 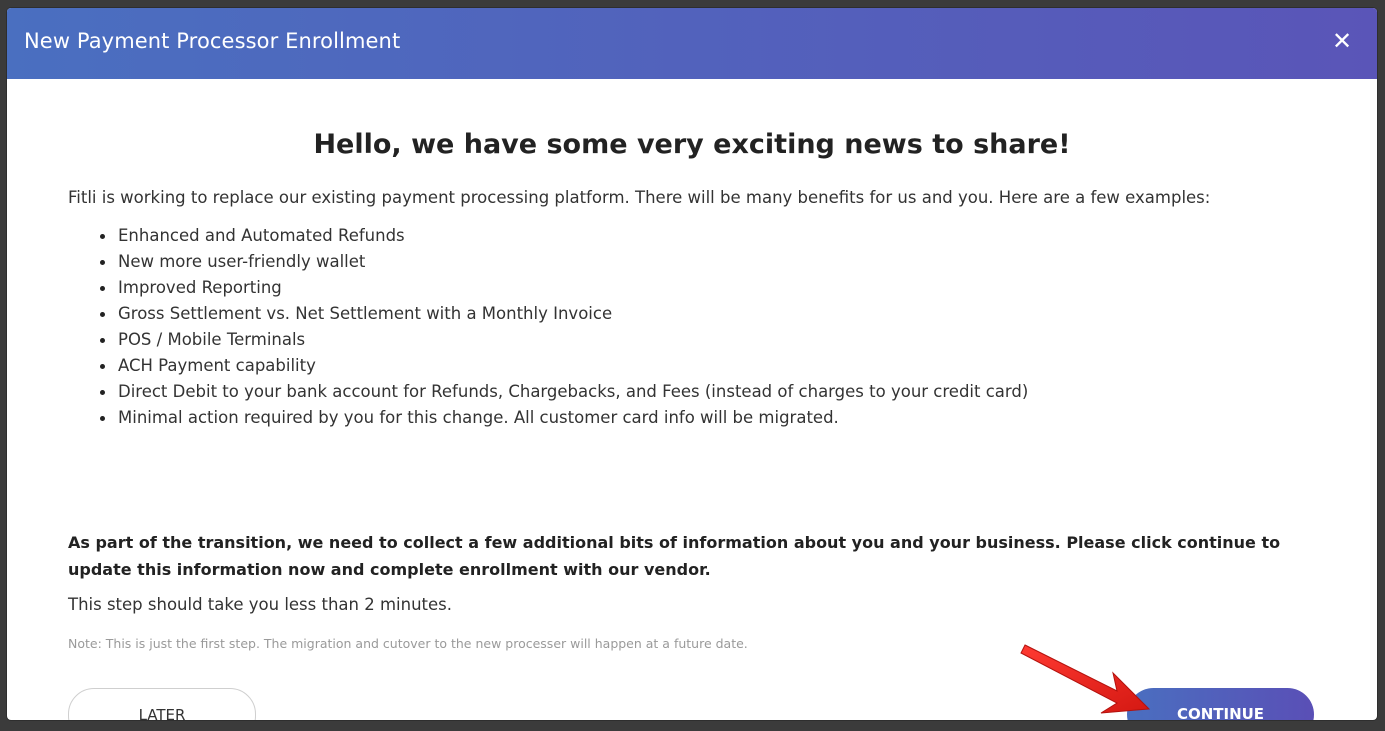 What do you see at coordinates (564, 262) in the screenshot?
I see `list-item: New more user-friendly wallet` at bounding box center [564, 262].